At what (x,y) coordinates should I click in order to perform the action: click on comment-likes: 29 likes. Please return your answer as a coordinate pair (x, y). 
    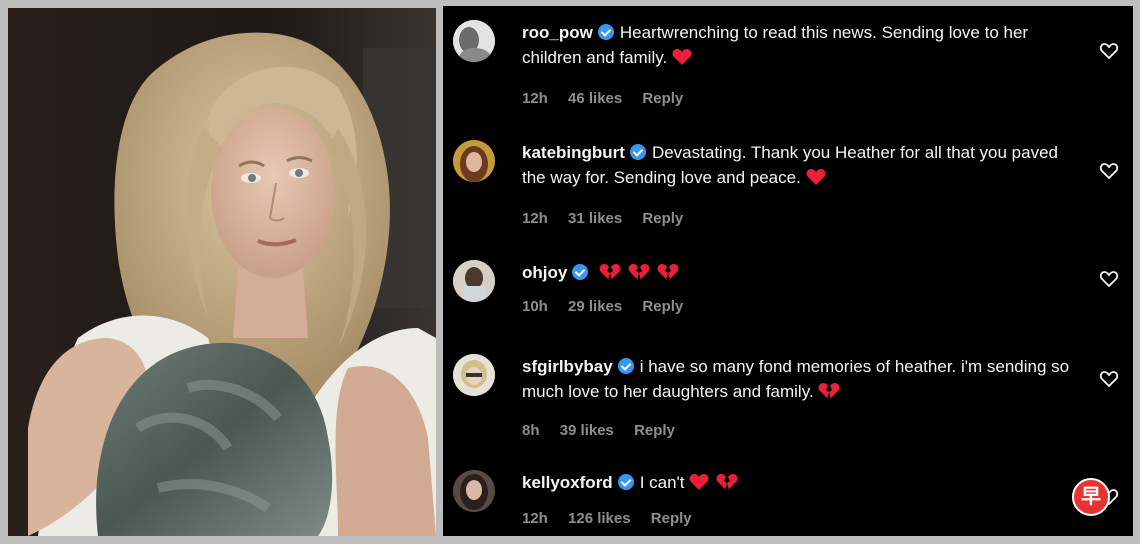
    Looking at the image, I should click on (595, 306).